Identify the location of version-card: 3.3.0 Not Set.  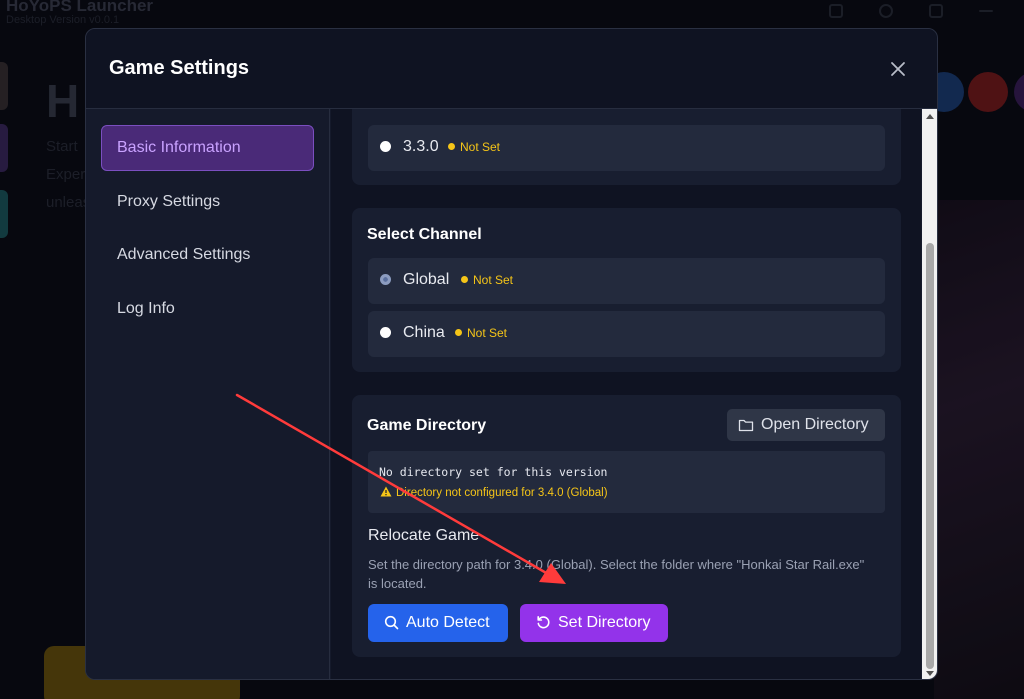
(626, 147).